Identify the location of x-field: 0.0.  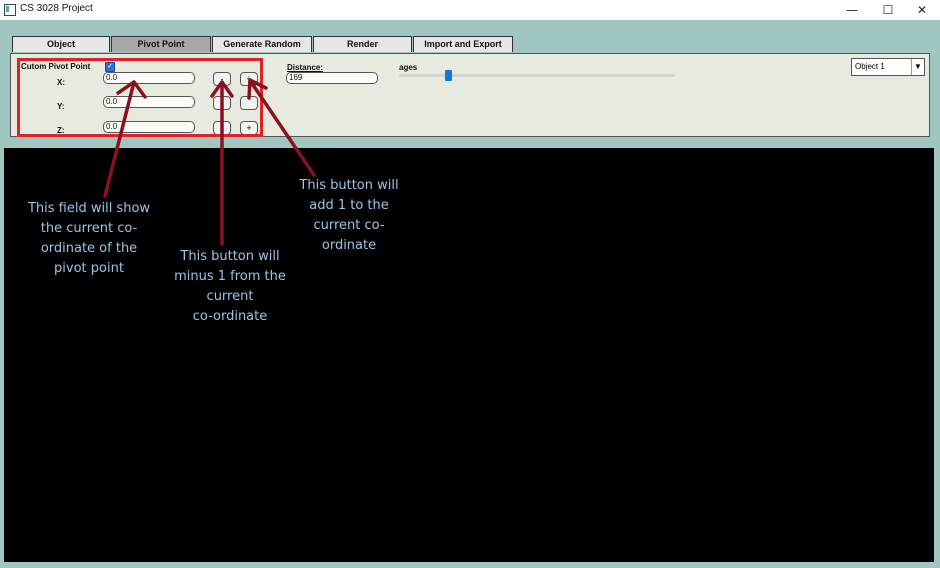
(149, 78).